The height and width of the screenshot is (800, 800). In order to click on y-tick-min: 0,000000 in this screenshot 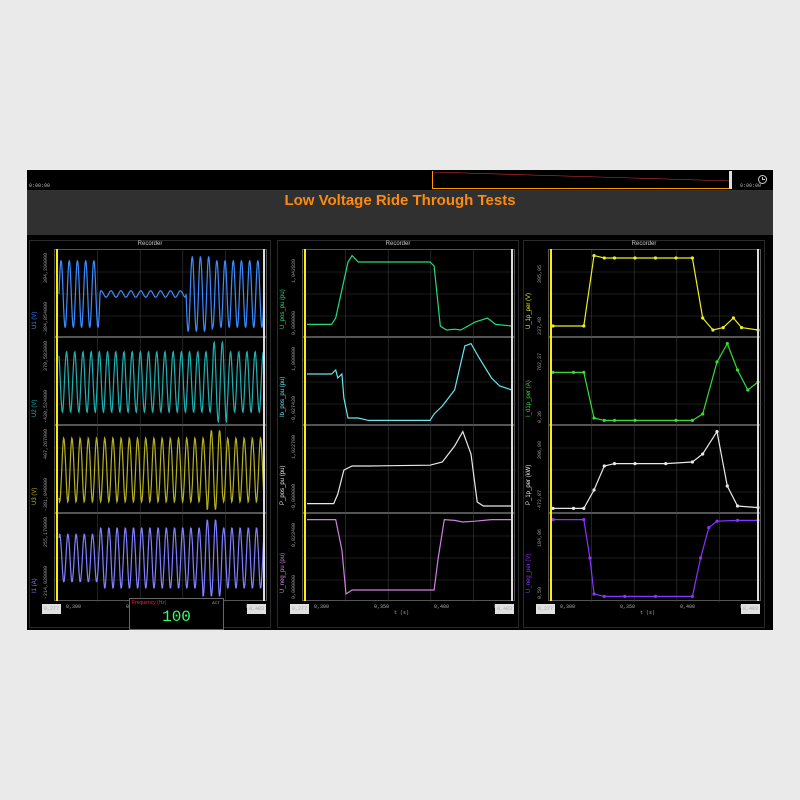, I will do `click(294, 586)`.